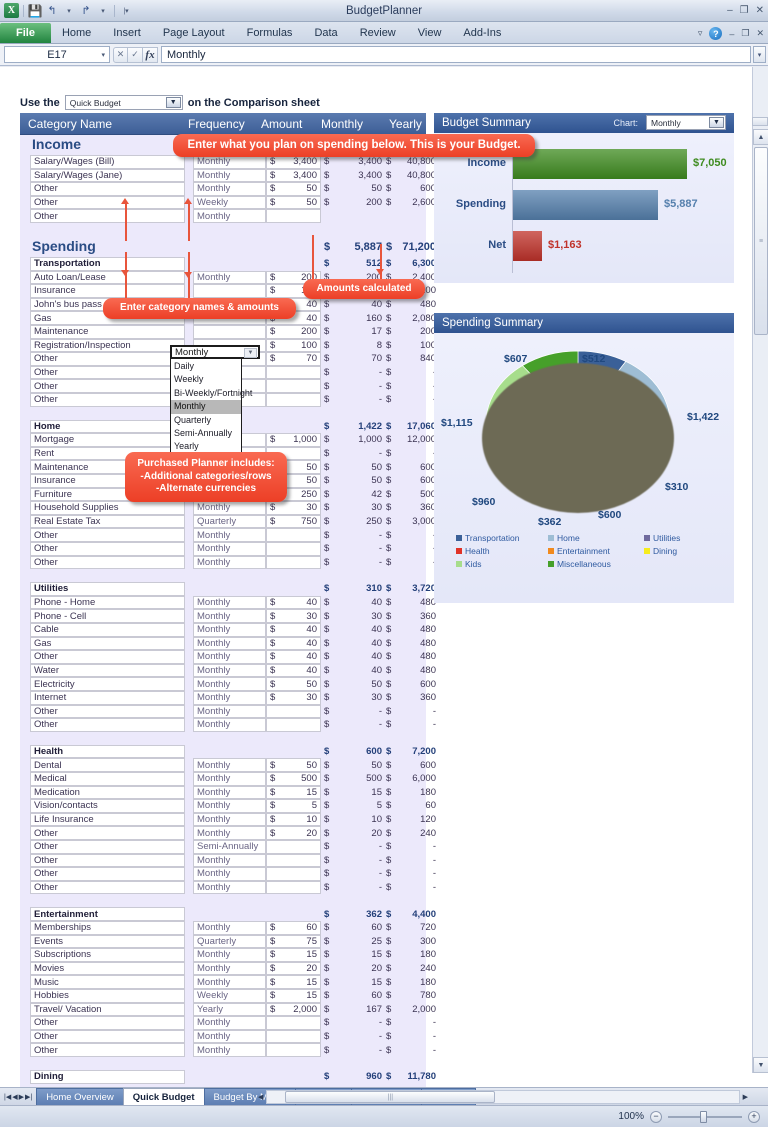 The width and height of the screenshot is (768, 1127). What do you see at coordinates (744, 1097) in the screenshot?
I see `hscroll-right-icon: ▶` at bounding box center [744, 1097].